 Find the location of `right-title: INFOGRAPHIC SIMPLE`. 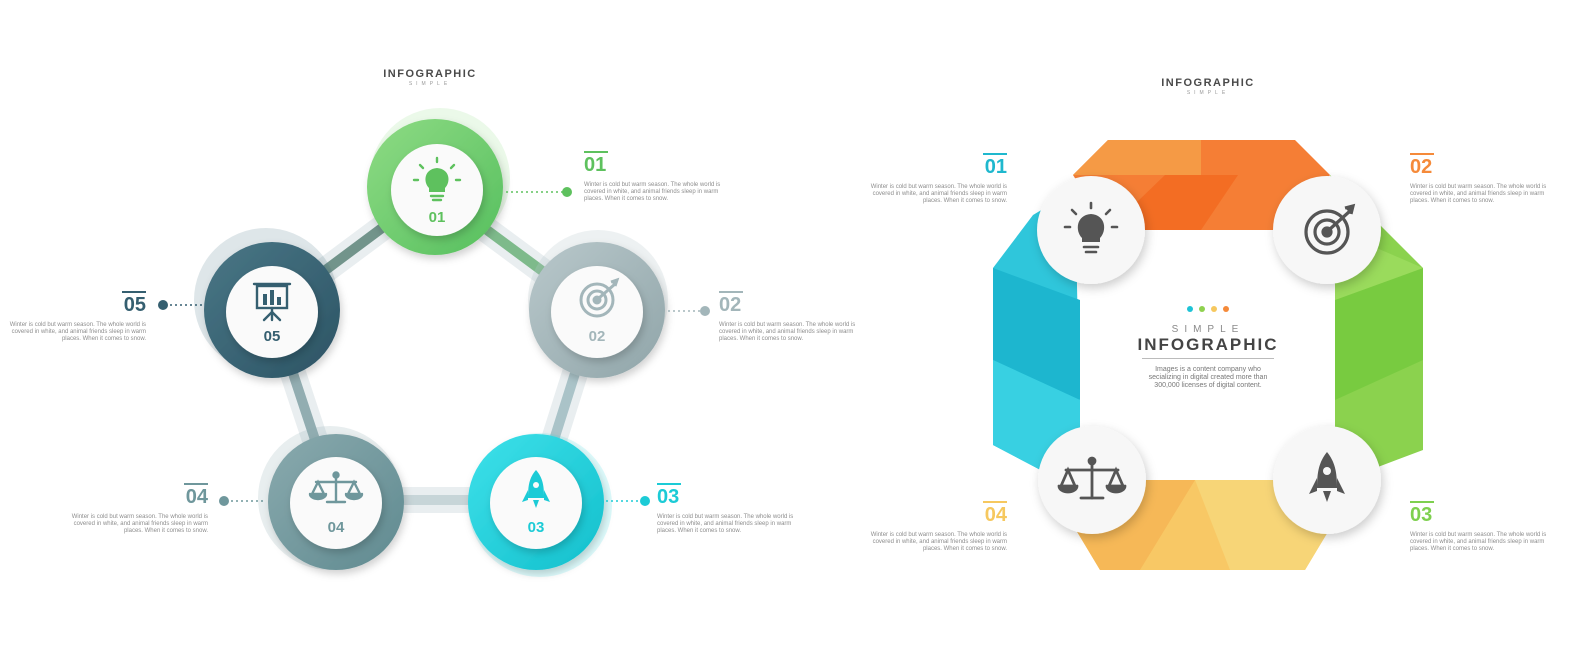

right-title: INFOGRAPHIC SIMPLE is located at coordinates (1208, 86).